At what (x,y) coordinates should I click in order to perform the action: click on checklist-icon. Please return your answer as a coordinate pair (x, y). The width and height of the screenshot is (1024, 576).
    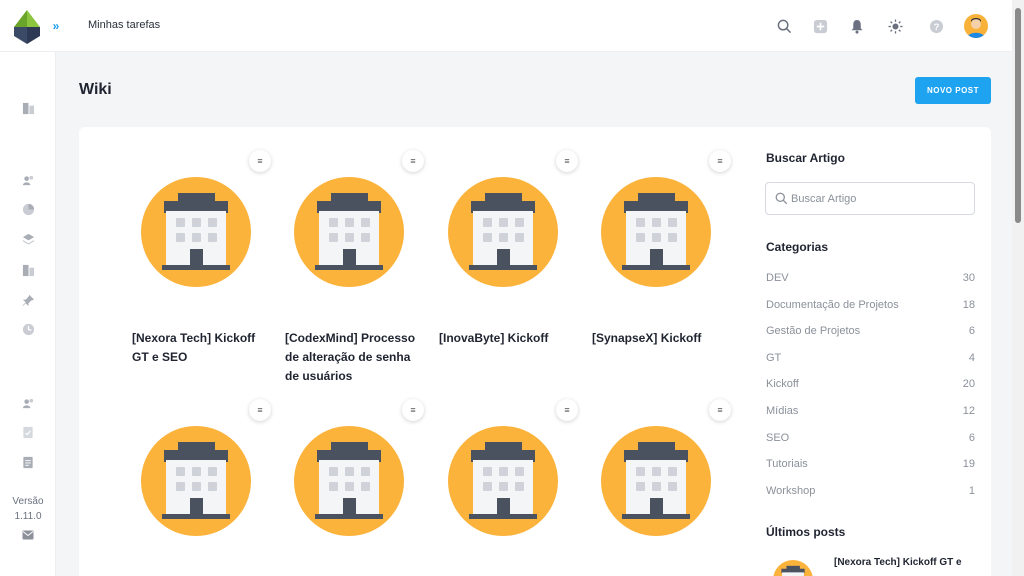
    Looking at the image, I should click on (28, 432).